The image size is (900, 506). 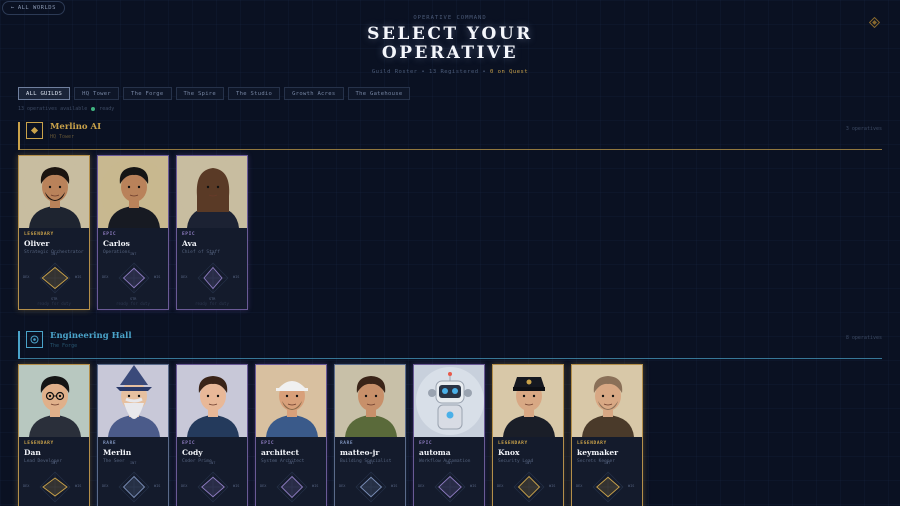 I want to click on back-label: ALL WORLDS, so click(x=36, y=8).